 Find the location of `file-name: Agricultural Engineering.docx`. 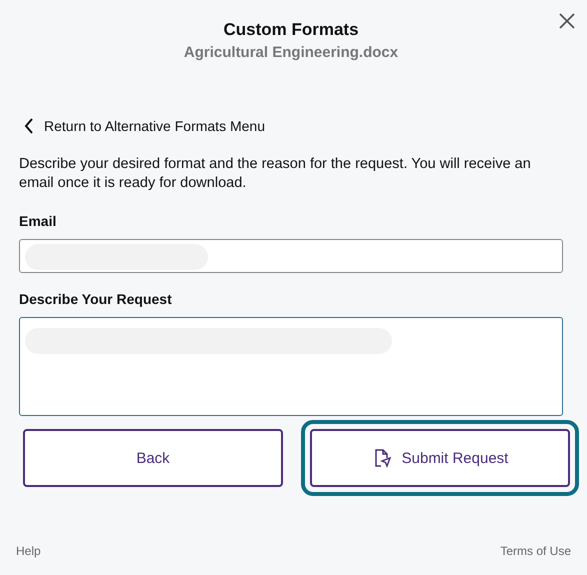

file-name: Agricultural Engineering.docx is located at coordinates (291, 52).